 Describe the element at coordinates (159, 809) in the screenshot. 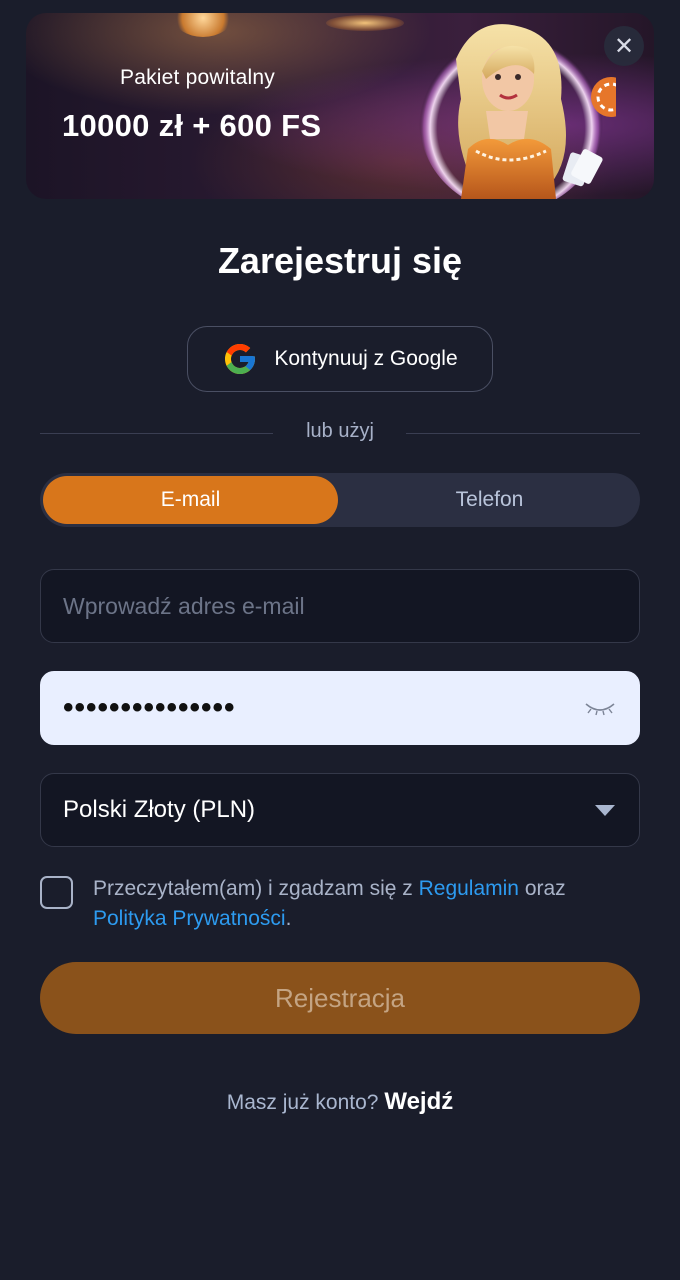

I see `currency-value: Polski Złoty (PLN)` at that location.